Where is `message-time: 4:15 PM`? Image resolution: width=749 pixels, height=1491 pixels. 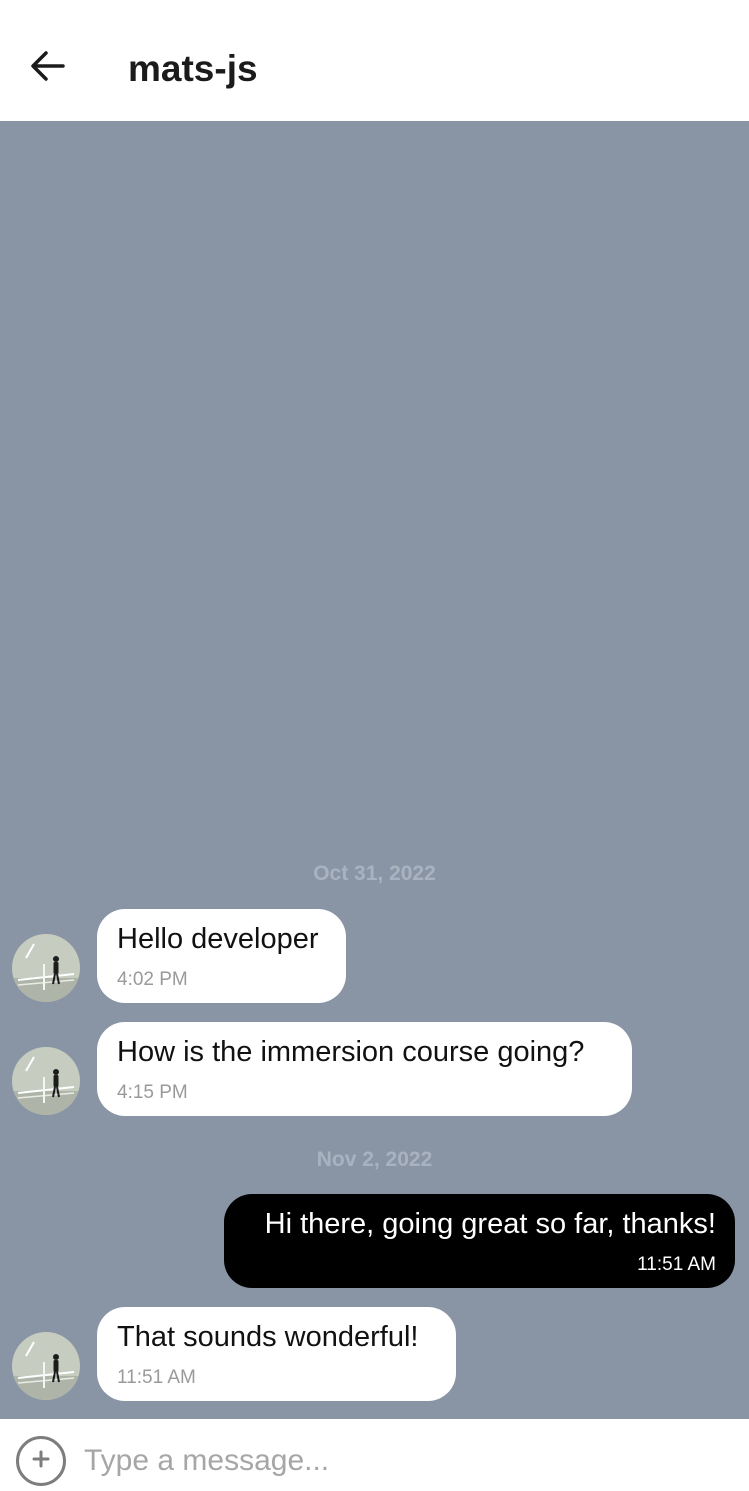
message-time: 4:15 PM is located at coordinates (152, 1092).